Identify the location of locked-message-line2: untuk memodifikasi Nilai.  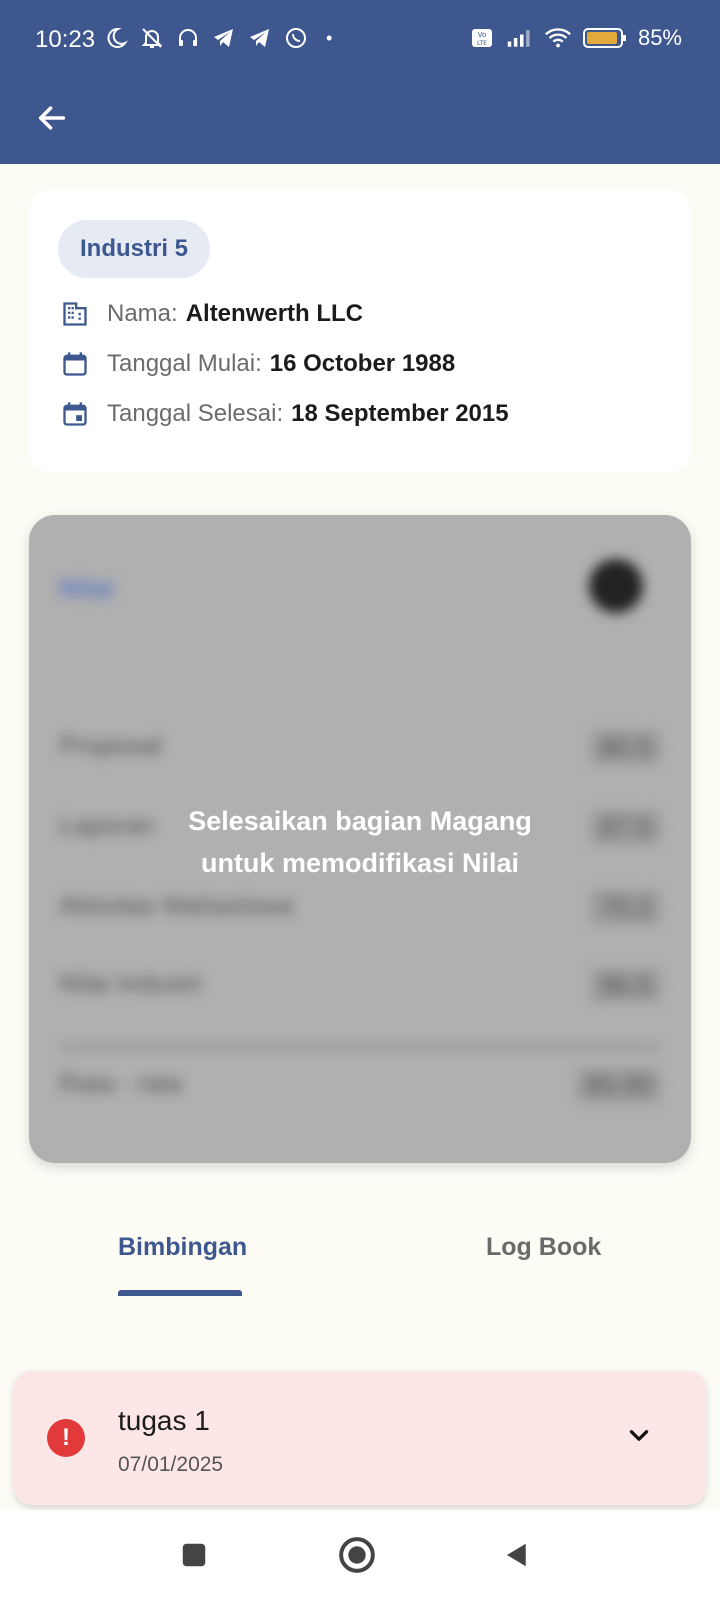
(360, 863).